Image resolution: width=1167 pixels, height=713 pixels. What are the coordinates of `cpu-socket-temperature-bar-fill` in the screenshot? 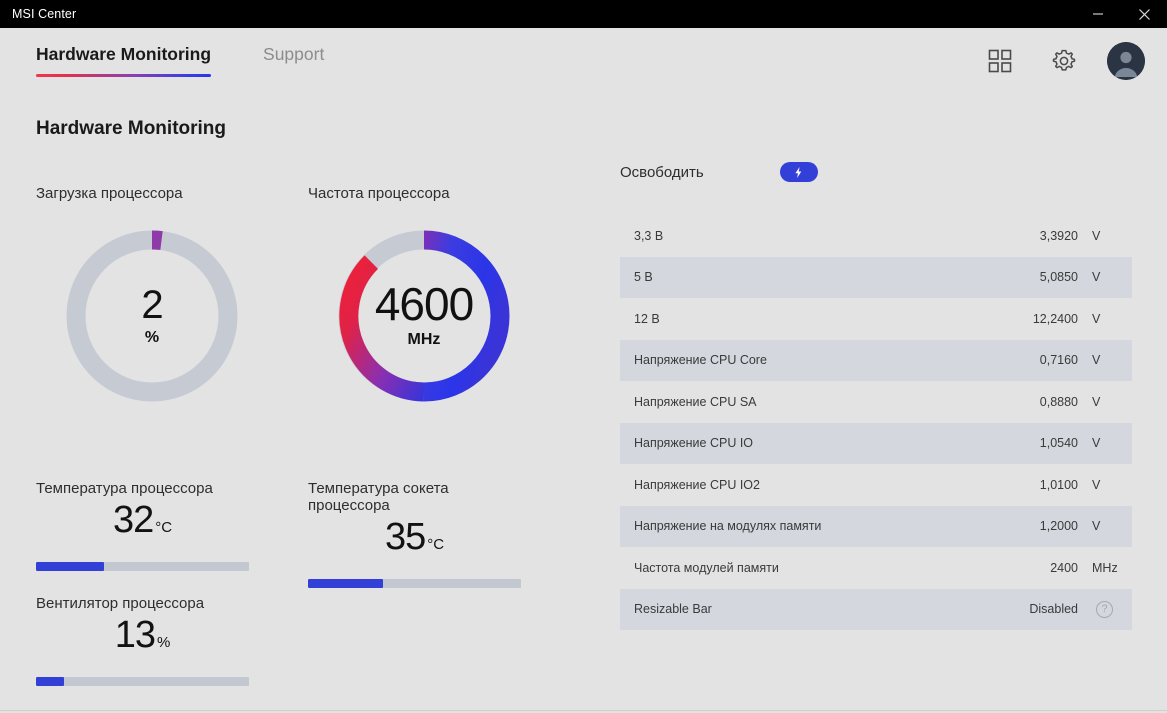 It's located at (345, 583).